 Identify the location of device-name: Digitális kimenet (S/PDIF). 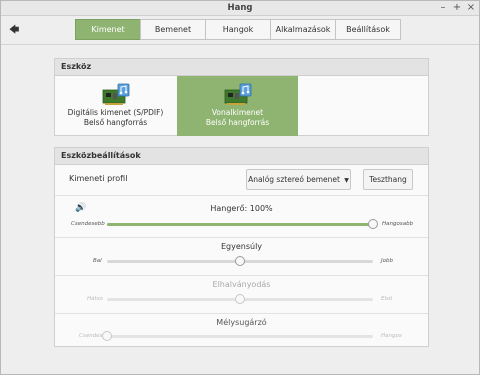
(115, 112).